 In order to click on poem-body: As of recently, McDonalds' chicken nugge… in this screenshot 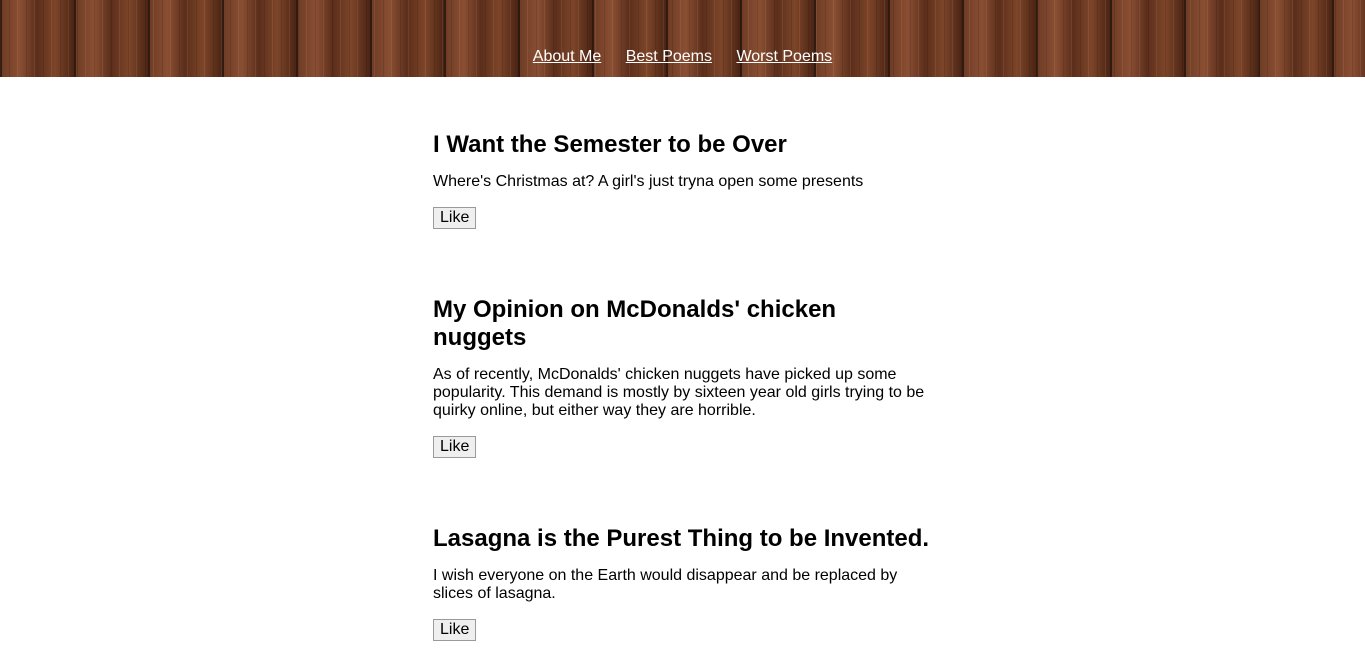, I will do `click(679, 392)`.